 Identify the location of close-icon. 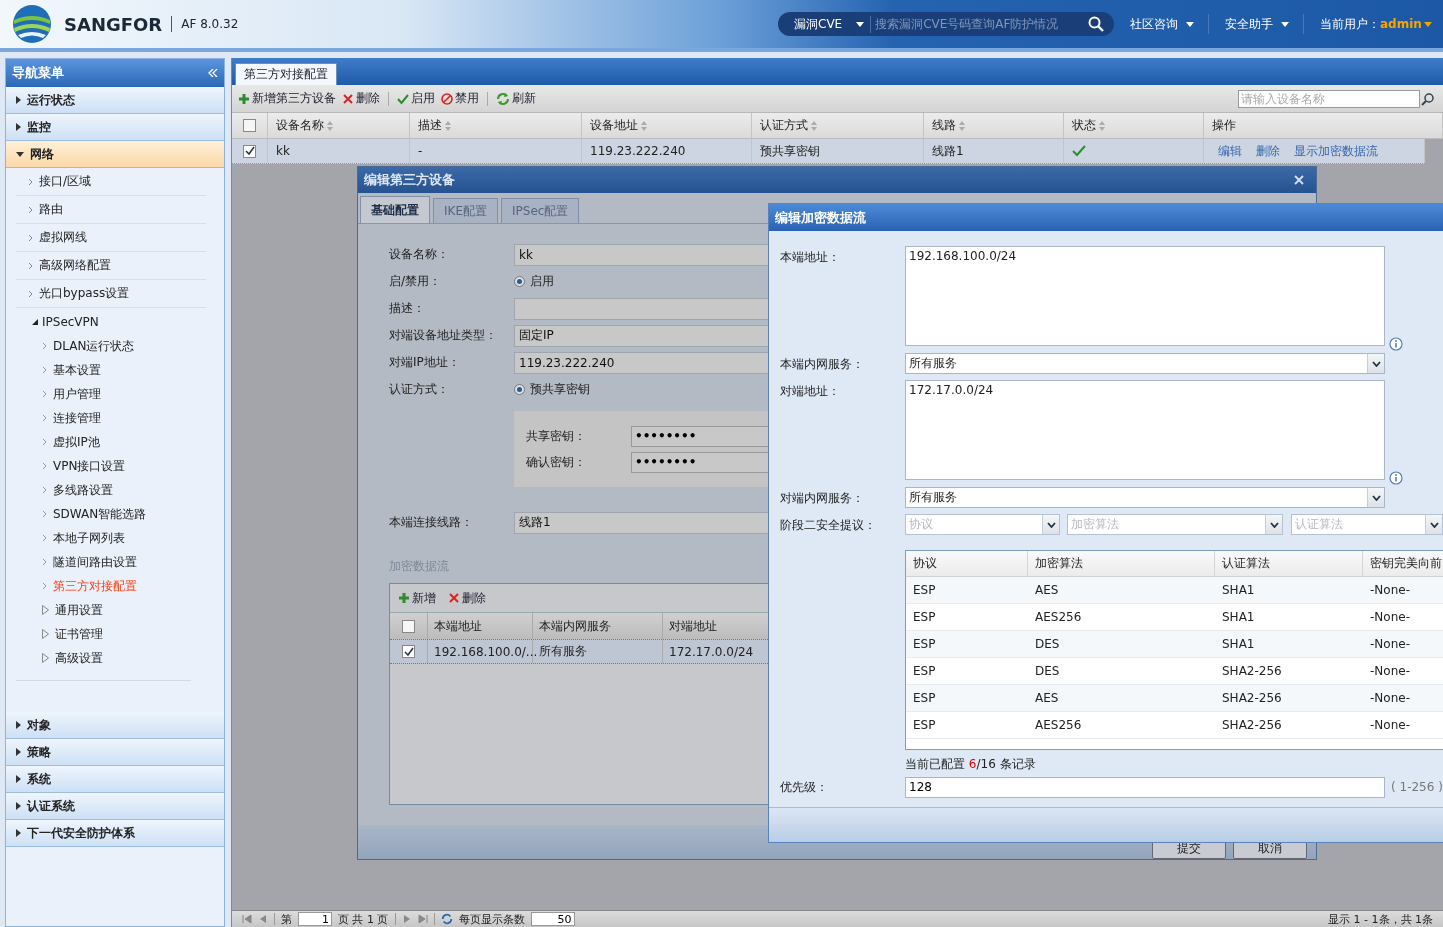
(1299, 180).